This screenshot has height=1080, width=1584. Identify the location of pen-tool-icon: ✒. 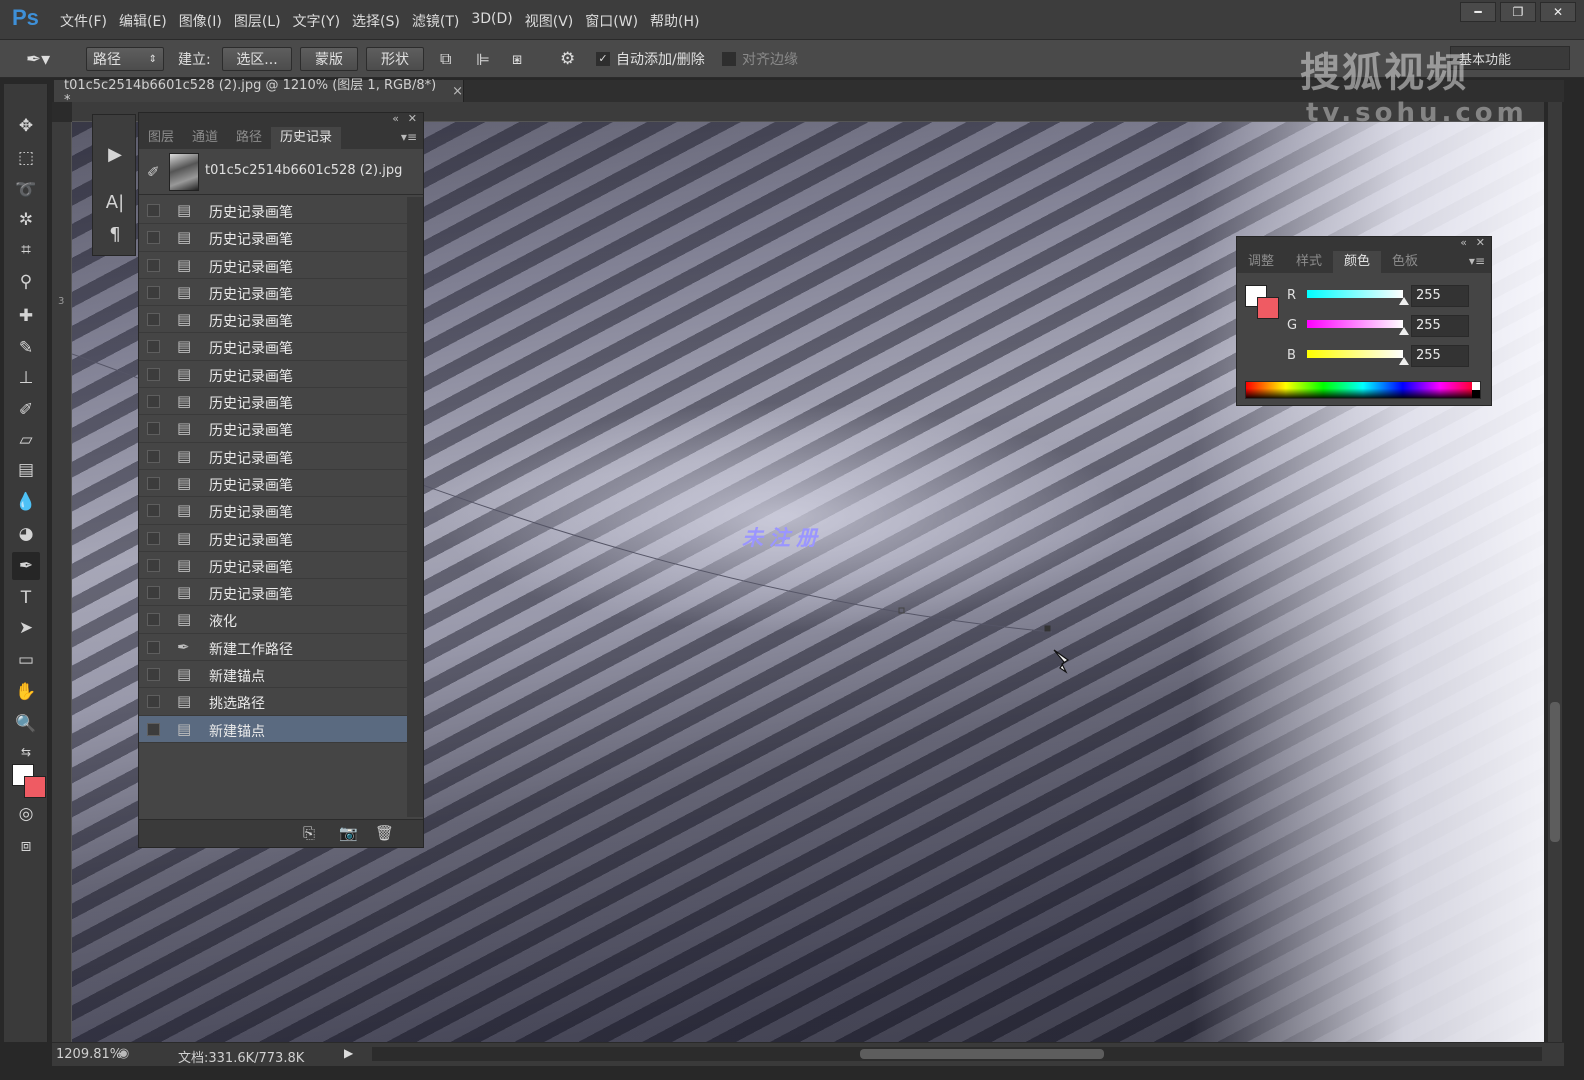
(26, 566).